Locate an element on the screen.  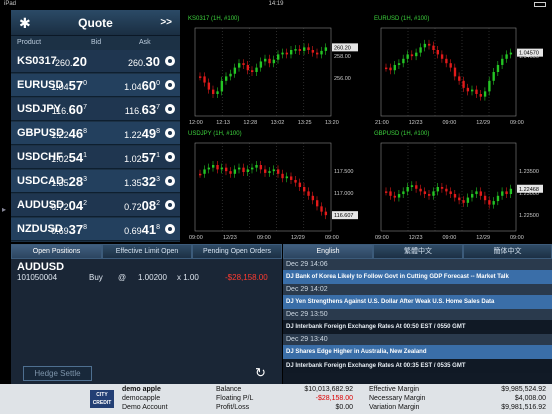
quote-row-audusd: AUDUSD 0.72042 0.72082 is located at coordinates (95, 205).